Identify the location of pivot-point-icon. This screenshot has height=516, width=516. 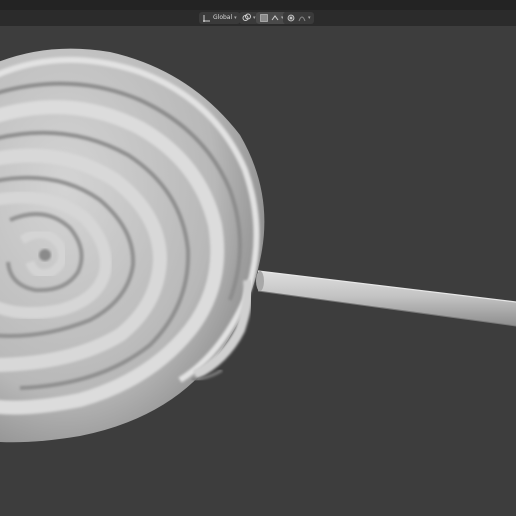
(246, 17).